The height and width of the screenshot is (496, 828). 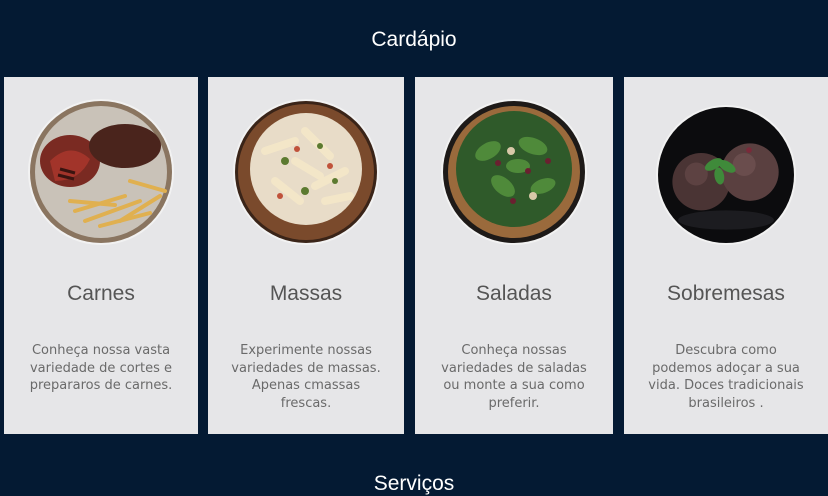 What do you see at coordinates (414, 39) in the screenshot?
I see `section-title: Cardápio` at bounding box center [414, 39].